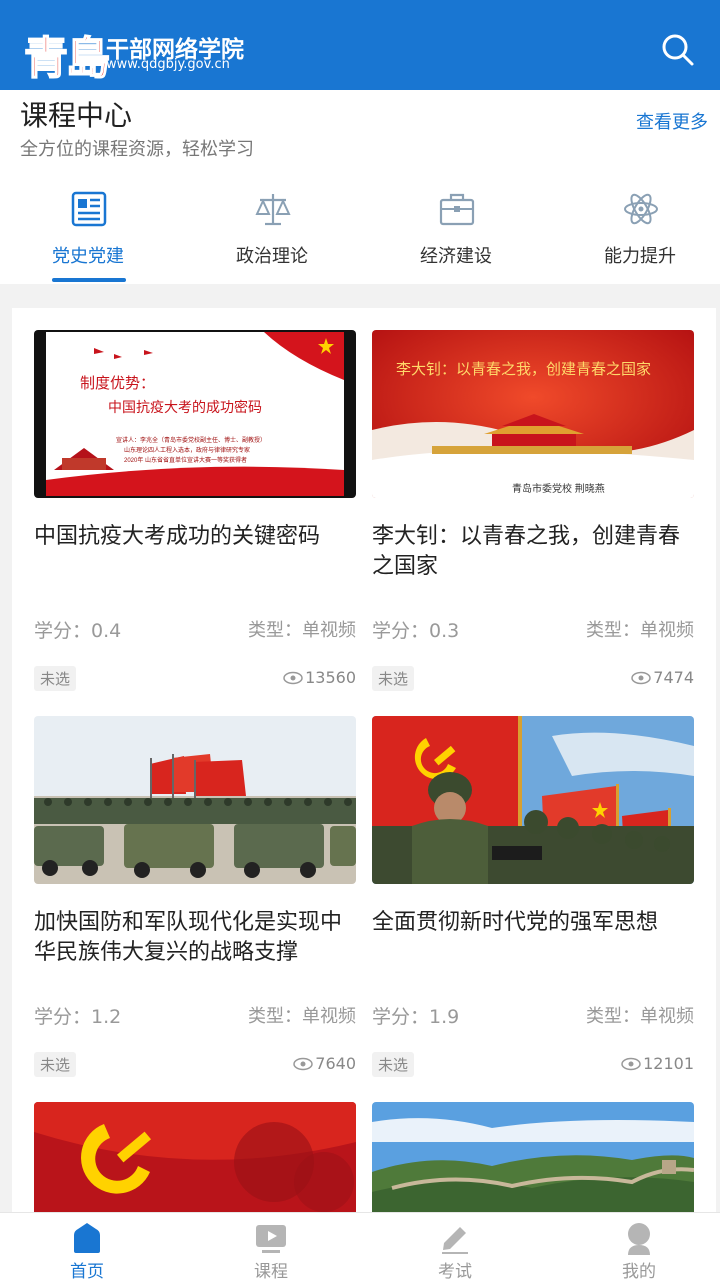  I want to click on tab-exam: 考试, so click(455, 1246).